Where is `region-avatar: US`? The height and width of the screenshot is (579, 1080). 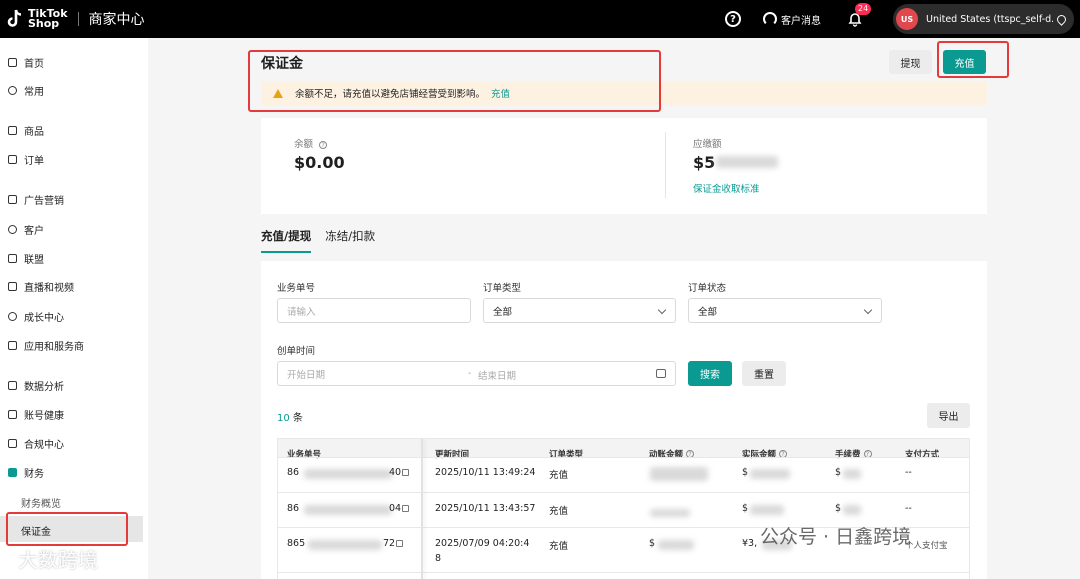 region-avatar: US is located at coordinates (907, 19).